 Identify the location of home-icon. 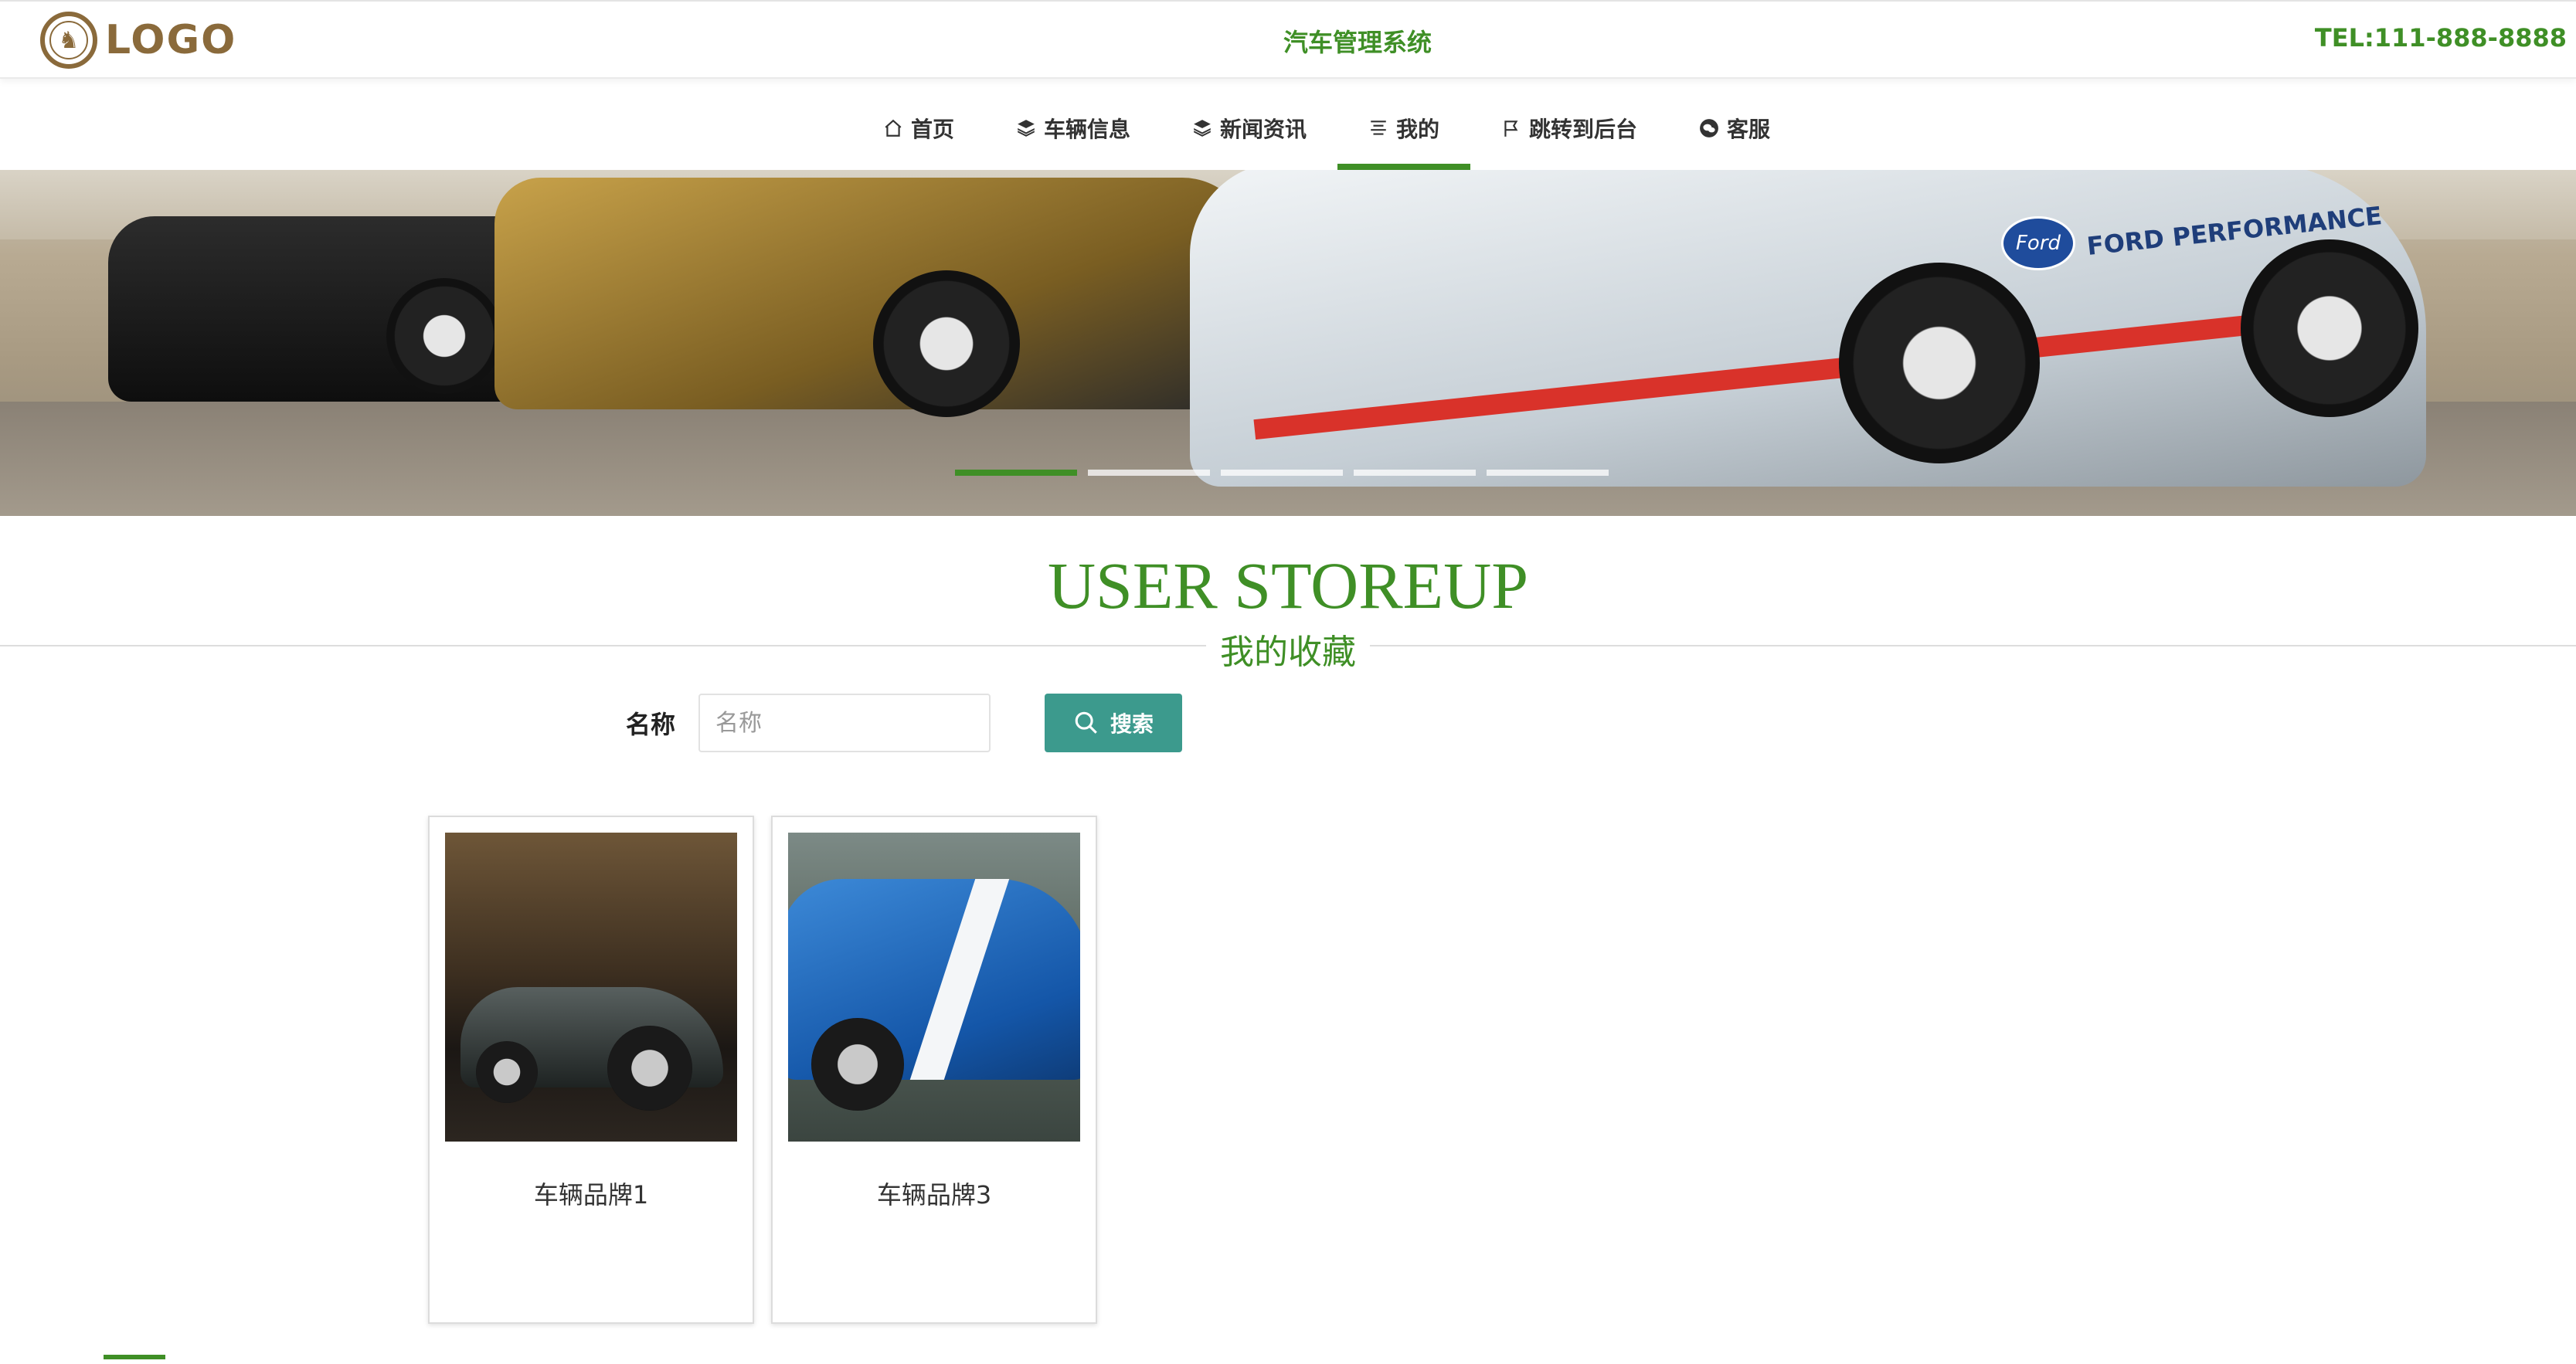
(893, 128).